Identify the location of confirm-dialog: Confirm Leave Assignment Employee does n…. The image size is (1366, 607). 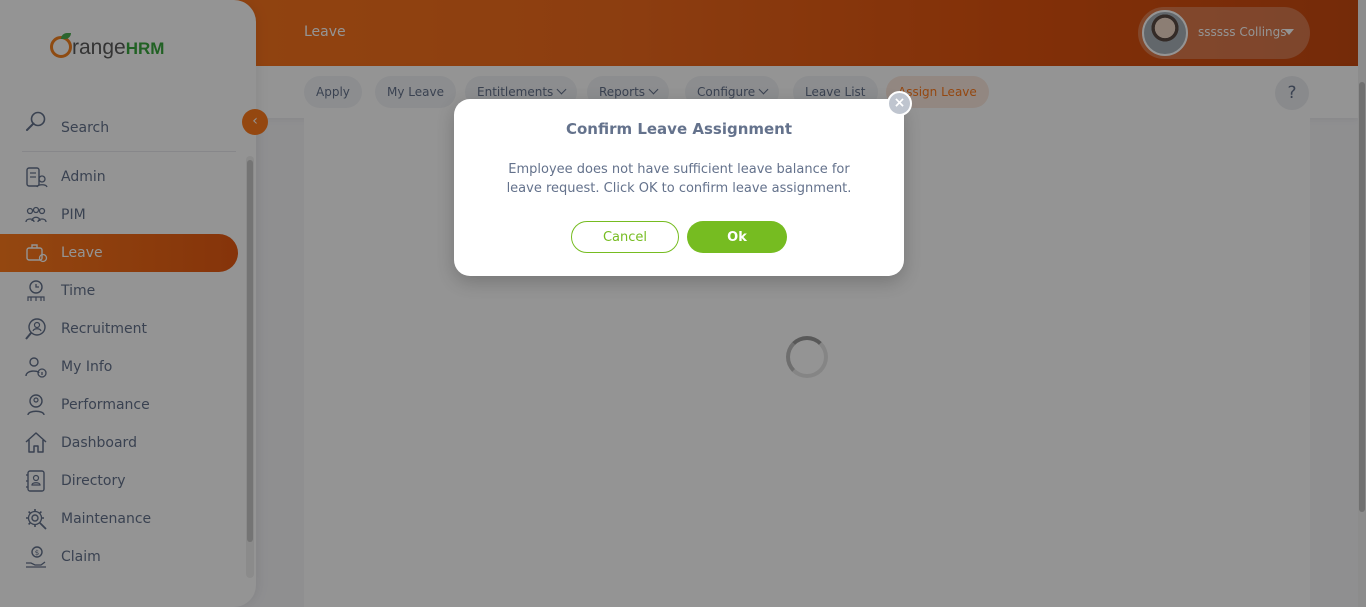
(679, 187).